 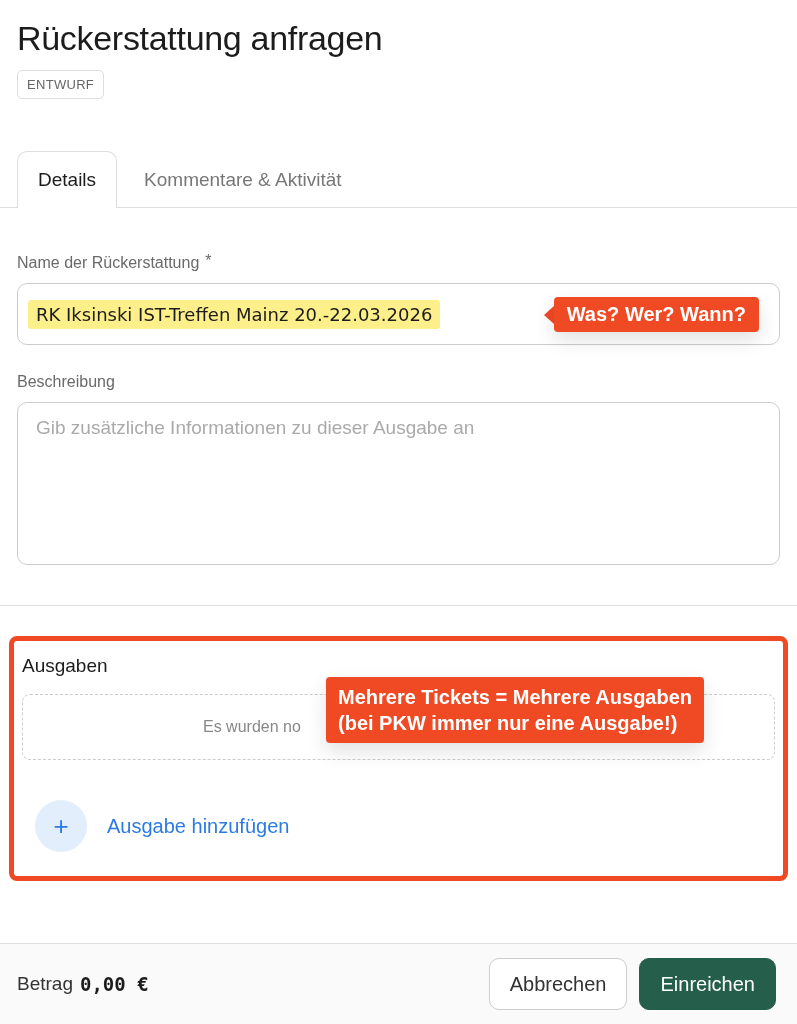 What do you see at coordinates (45, 984) in the screenshot?
I see `amount-label: Betrag` at bounding box center [45, 984].